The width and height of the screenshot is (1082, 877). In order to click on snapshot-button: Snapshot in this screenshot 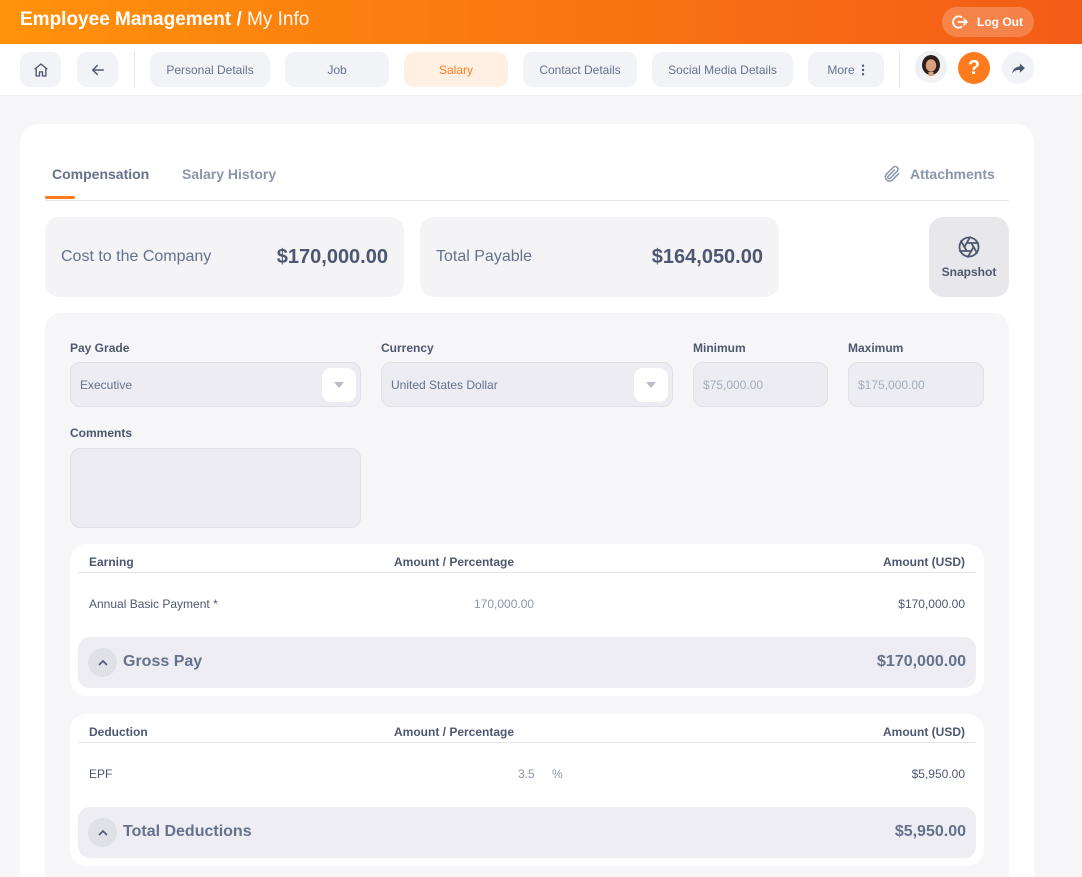, I will do `click(969, 257)`.